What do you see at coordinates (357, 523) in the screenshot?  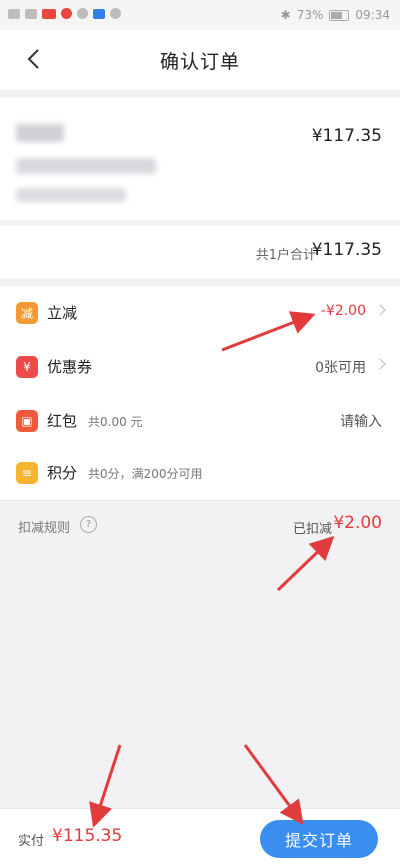 I see `deducted-value: ¥2.00` at bounding box center [357, 523].